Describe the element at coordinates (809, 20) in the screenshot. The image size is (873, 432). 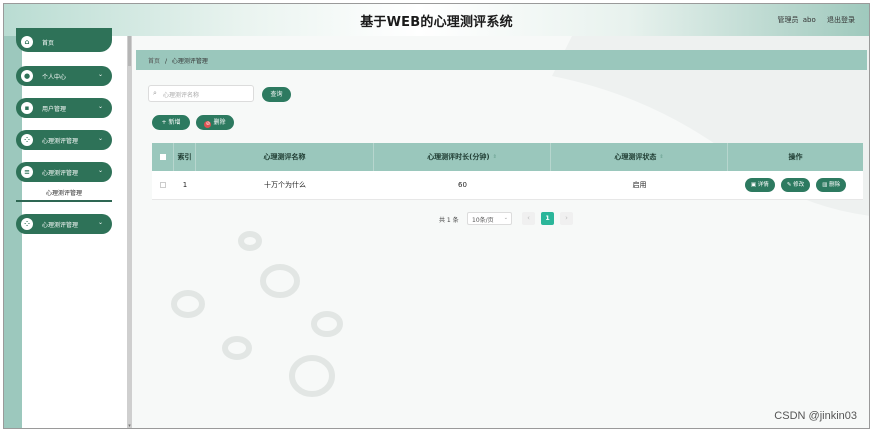
I see `username: abo` at that location.